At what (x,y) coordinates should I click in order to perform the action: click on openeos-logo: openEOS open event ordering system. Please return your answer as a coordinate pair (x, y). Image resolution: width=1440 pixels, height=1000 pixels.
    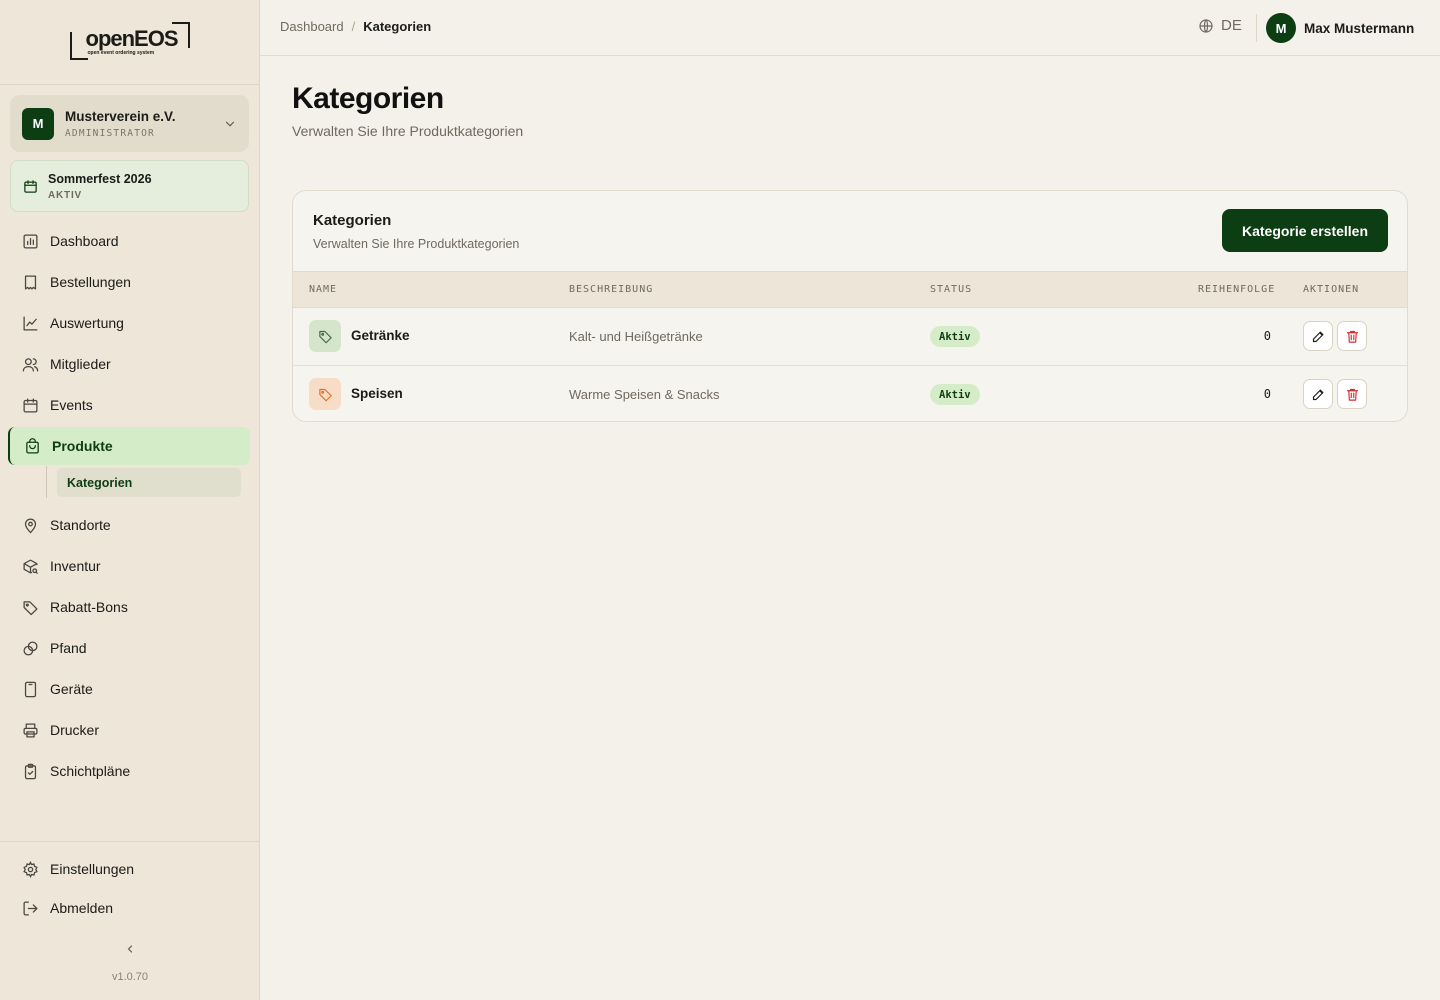
    Looking at the image, I should click on (129, 42).